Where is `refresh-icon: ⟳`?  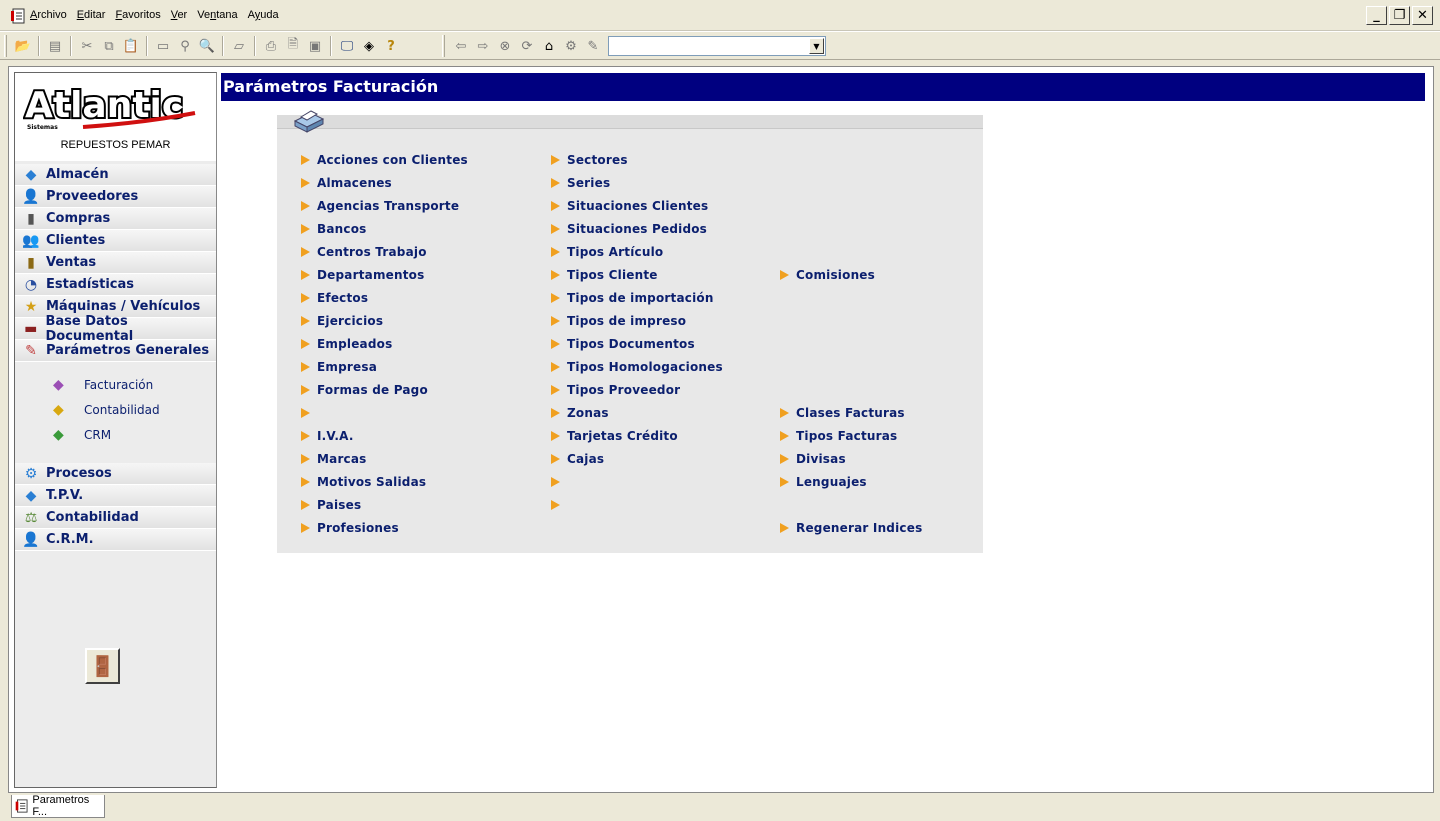 refresh-icon: ⟳ is located at coordinates (527, 46).